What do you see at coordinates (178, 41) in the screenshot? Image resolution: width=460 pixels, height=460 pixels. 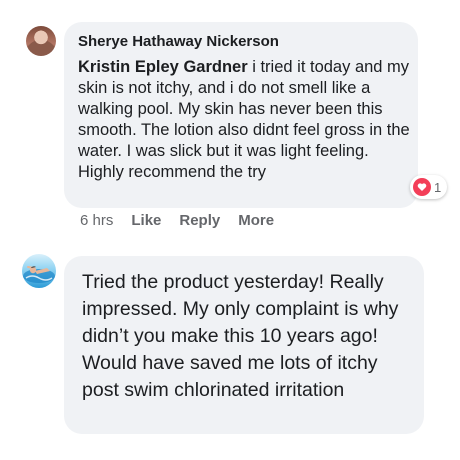 I see `comment-author-name: Sherye Hathaway Nickerson` at bounding box center [178, 41].